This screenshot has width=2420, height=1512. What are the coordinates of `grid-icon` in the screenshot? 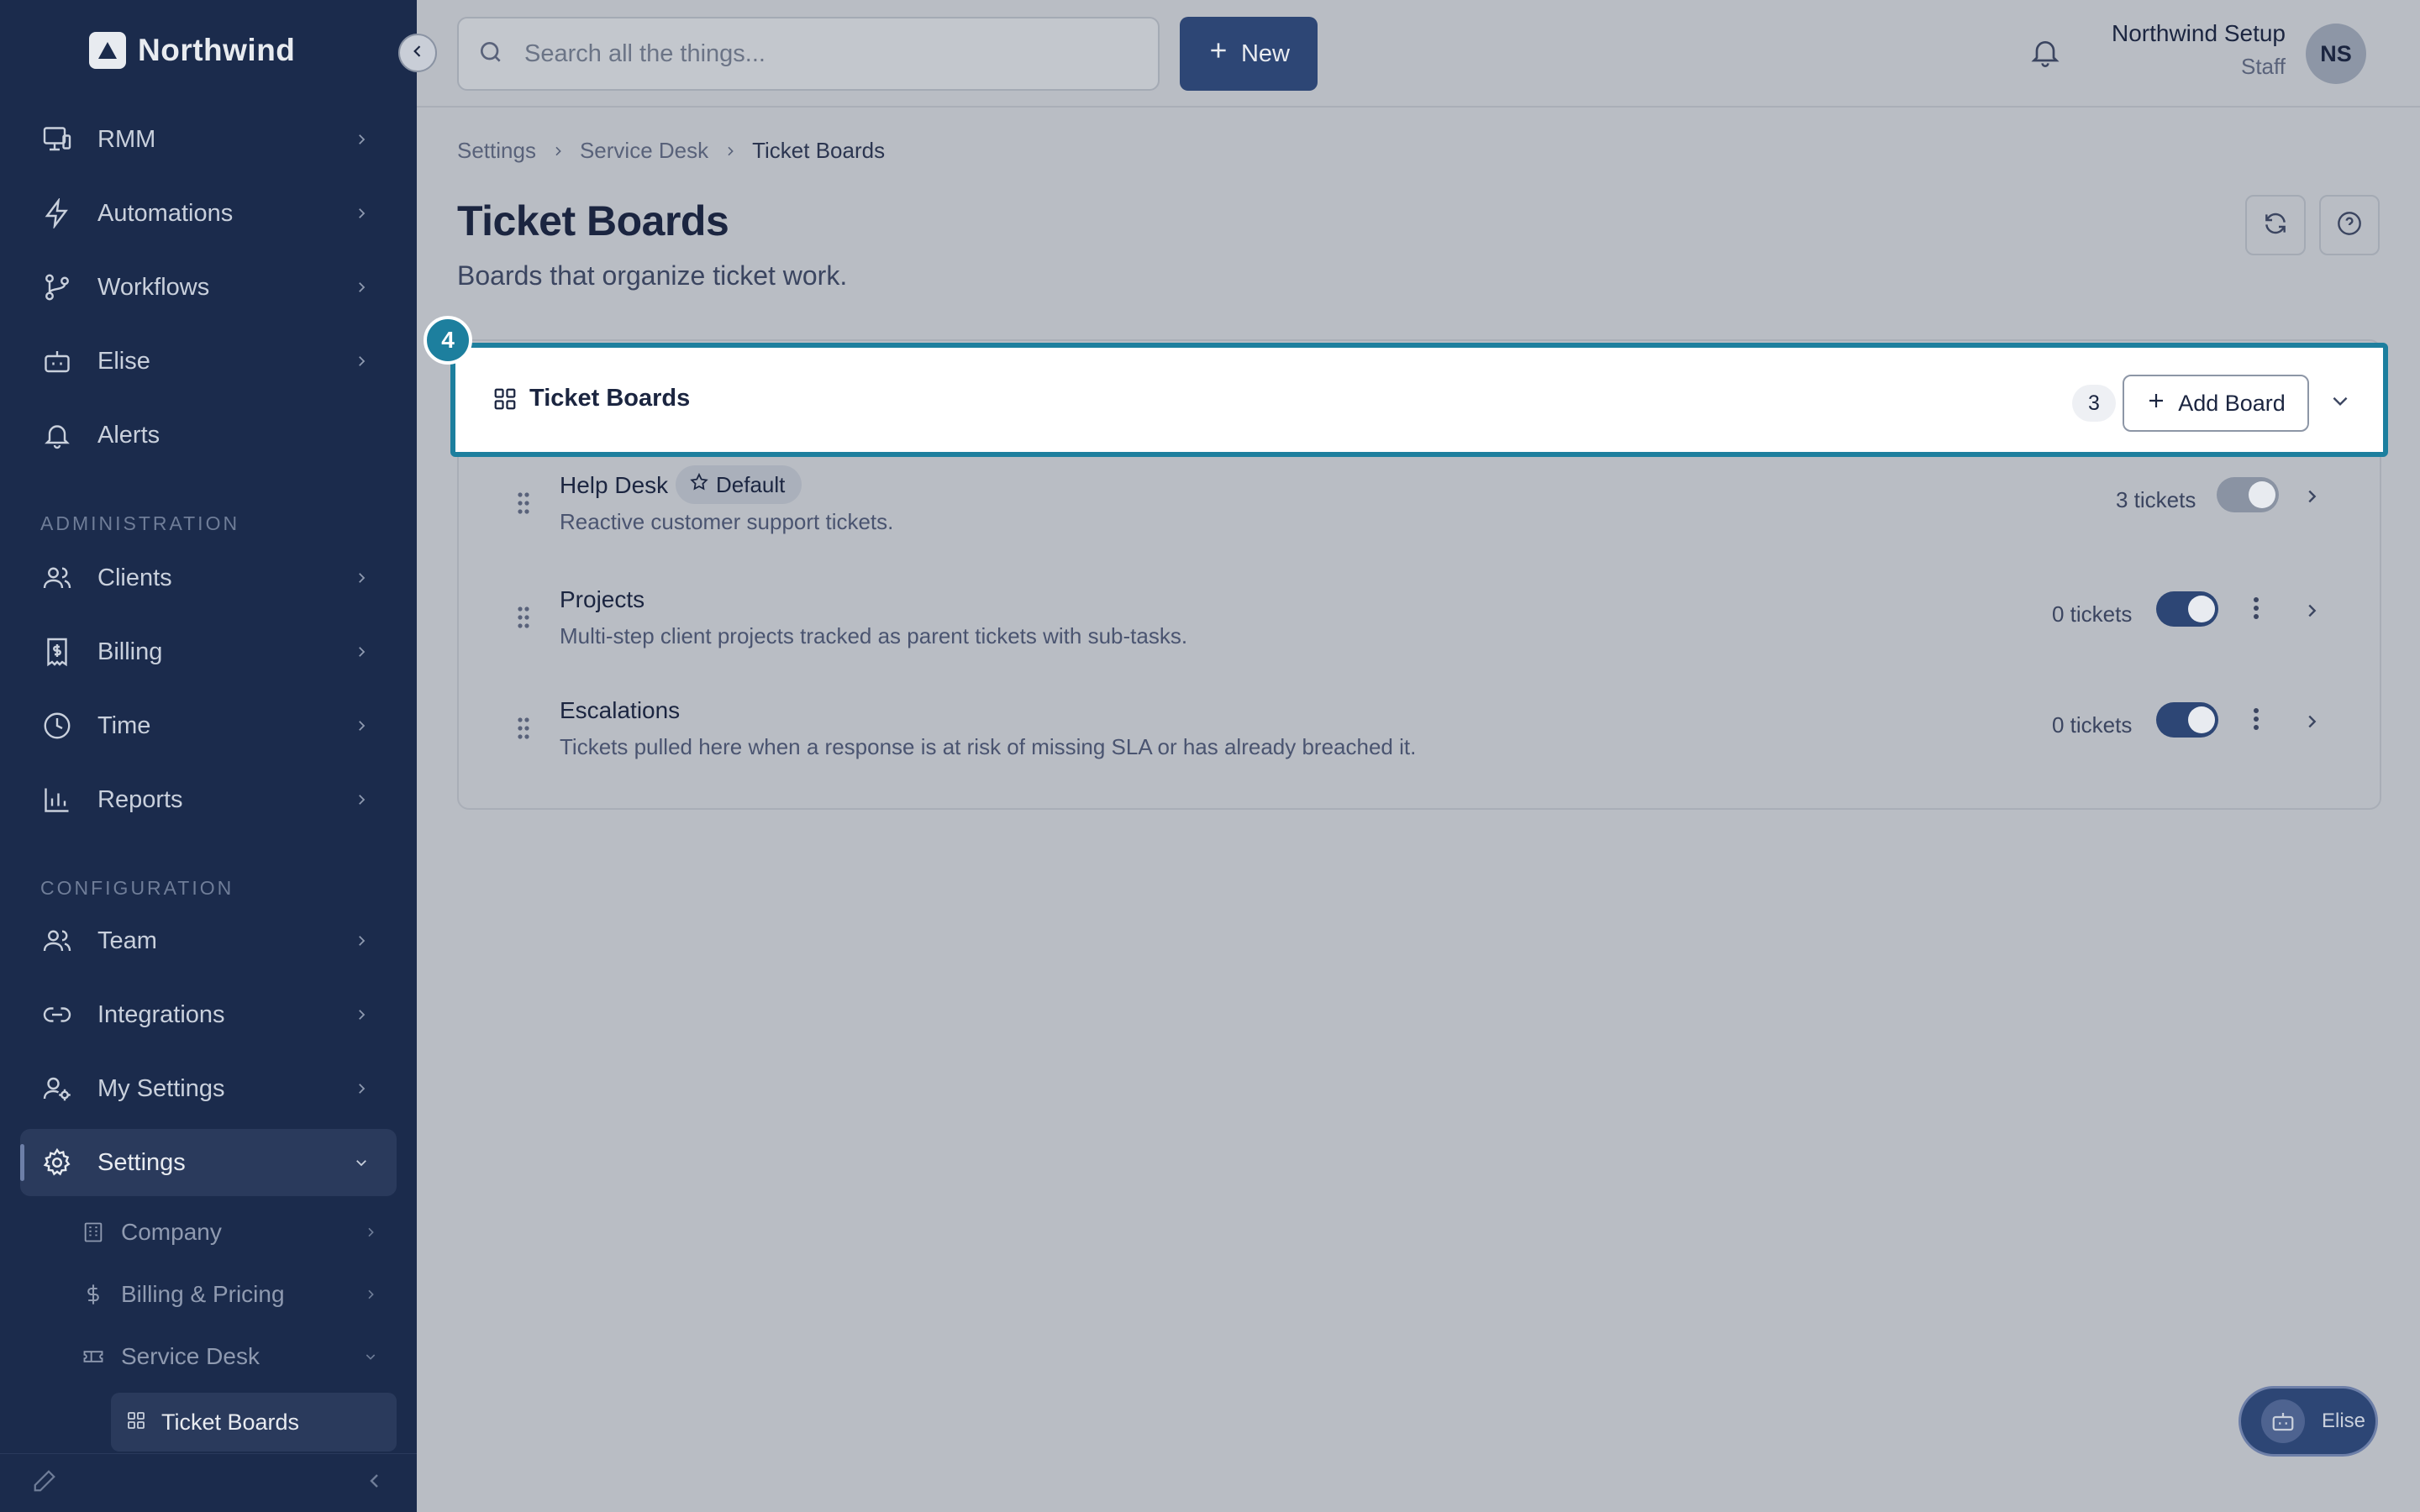 It's located at (505, 399).